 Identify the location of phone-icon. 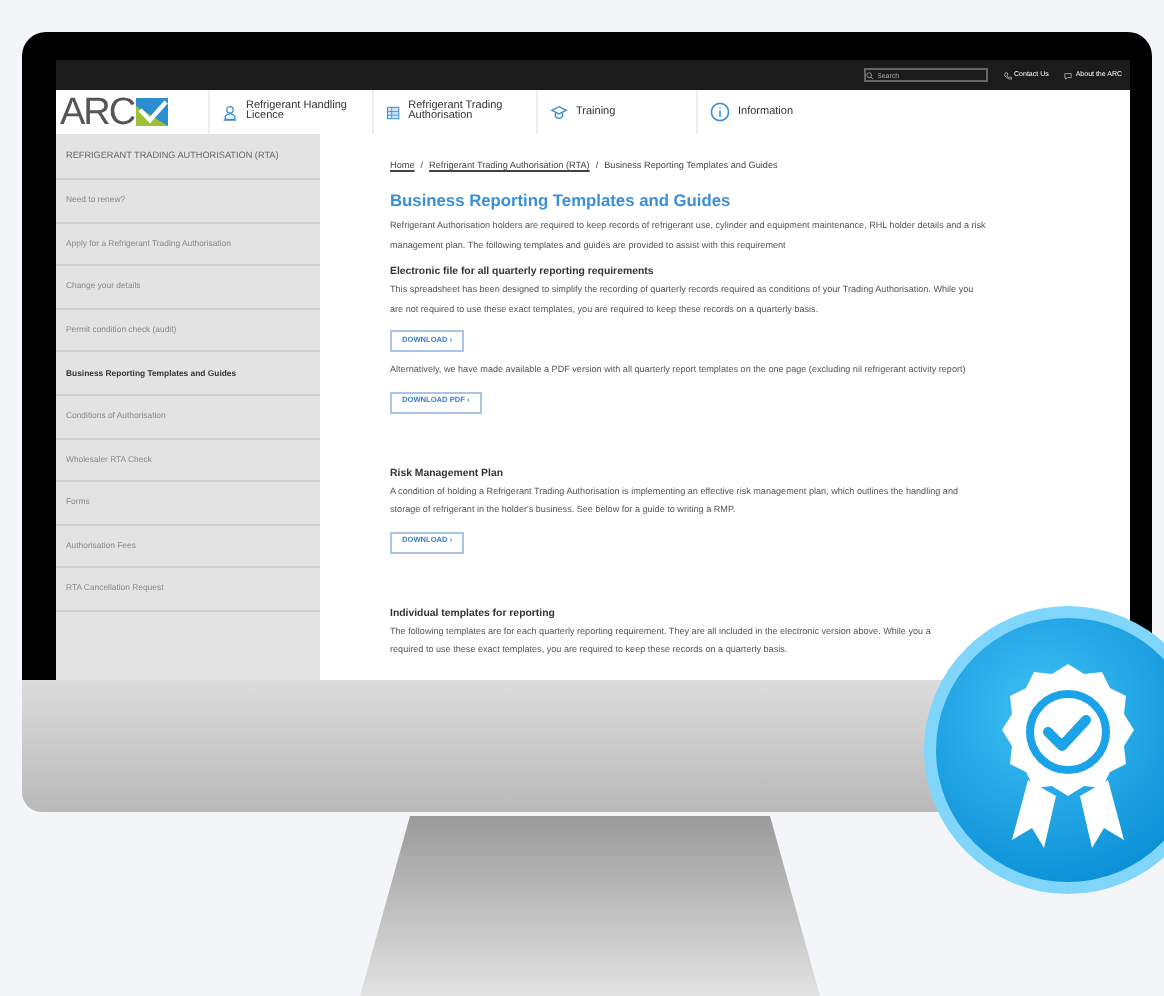
(1007, 75).